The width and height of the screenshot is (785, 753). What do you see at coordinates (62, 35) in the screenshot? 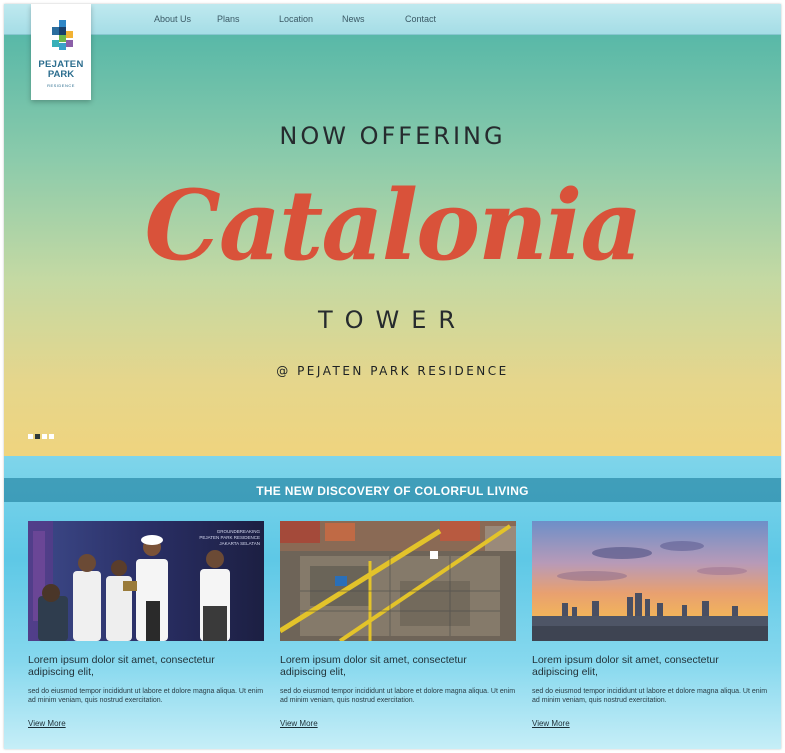
I see `logo-mark-icon` at bounding box center [62, 35].